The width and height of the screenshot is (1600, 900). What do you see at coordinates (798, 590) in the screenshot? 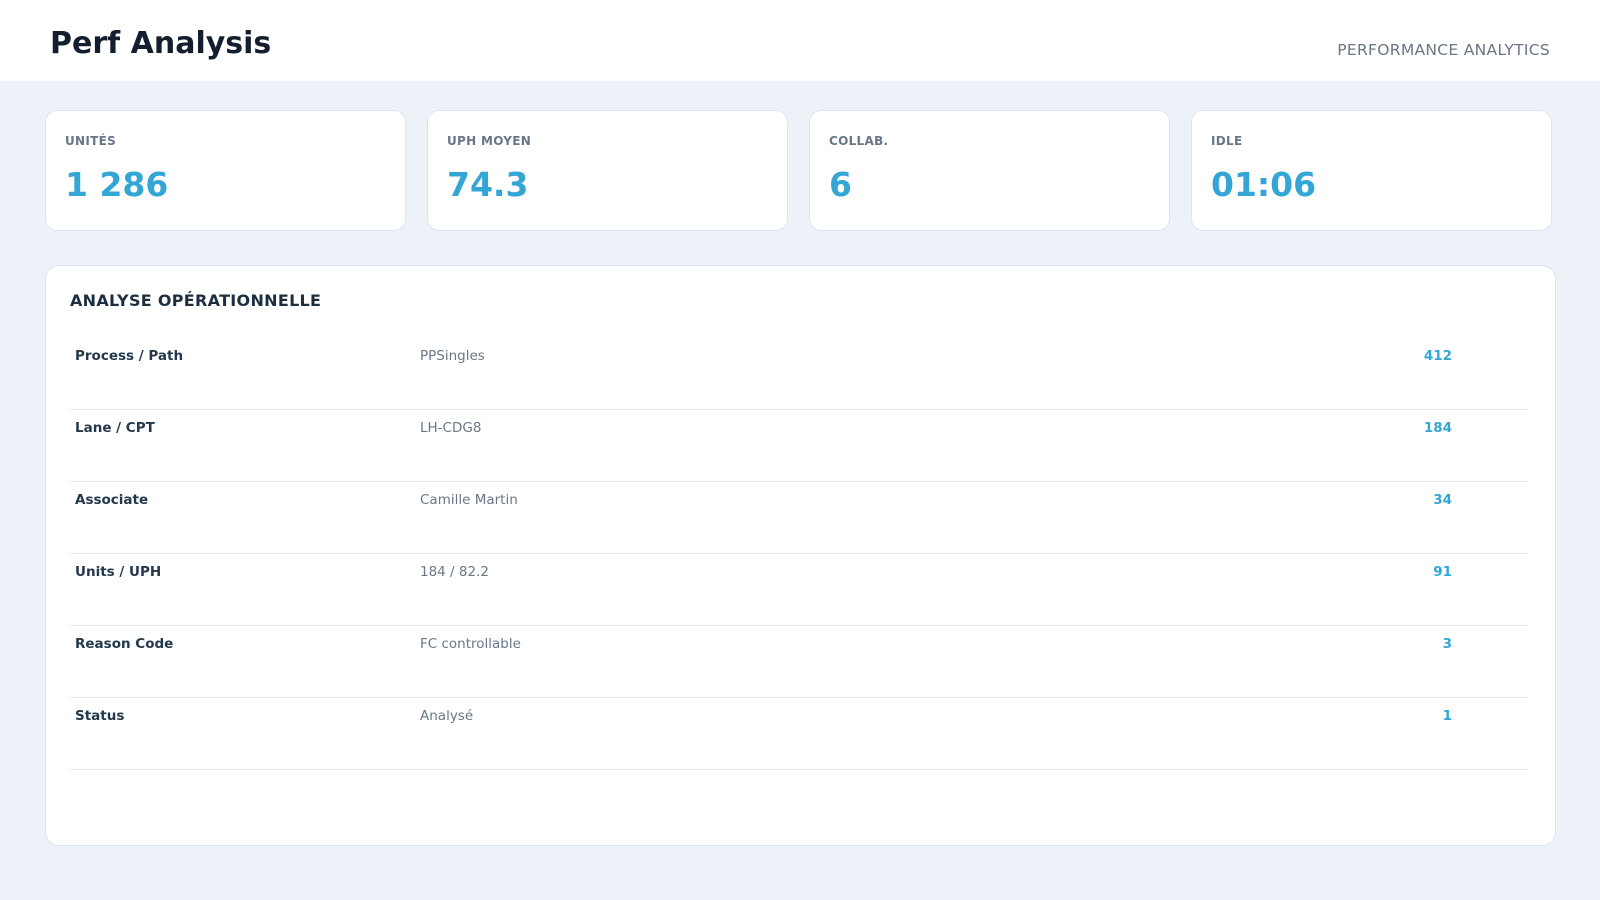
I see `table-row: Units / UPH 184 / 82.2 91` at bounding box center [798, 590].